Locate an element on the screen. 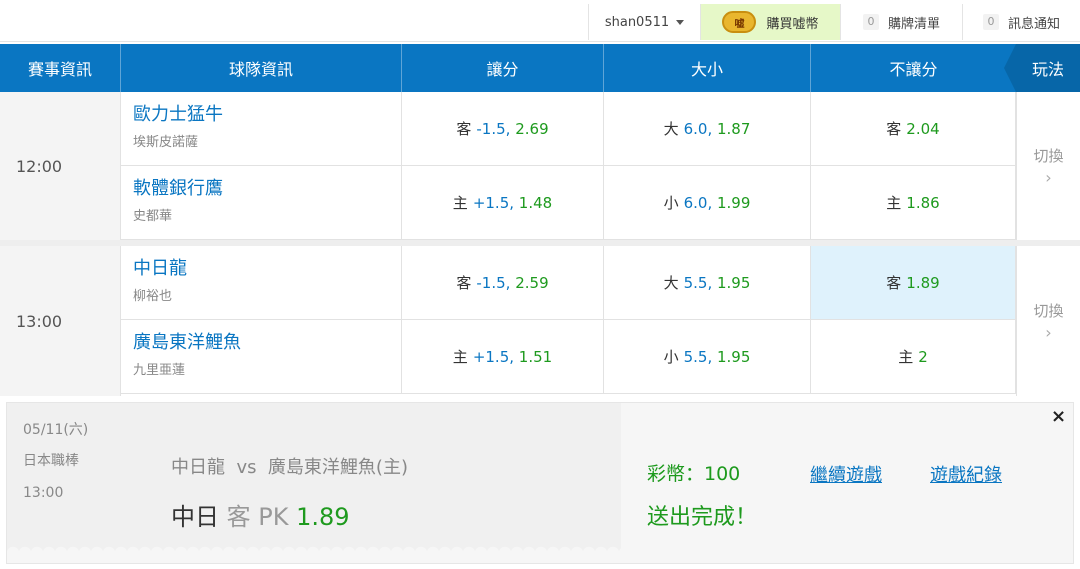 The height and width of the screenshot is (569, 1080). match-time: 12:00 is located at coordinates (60, 166).